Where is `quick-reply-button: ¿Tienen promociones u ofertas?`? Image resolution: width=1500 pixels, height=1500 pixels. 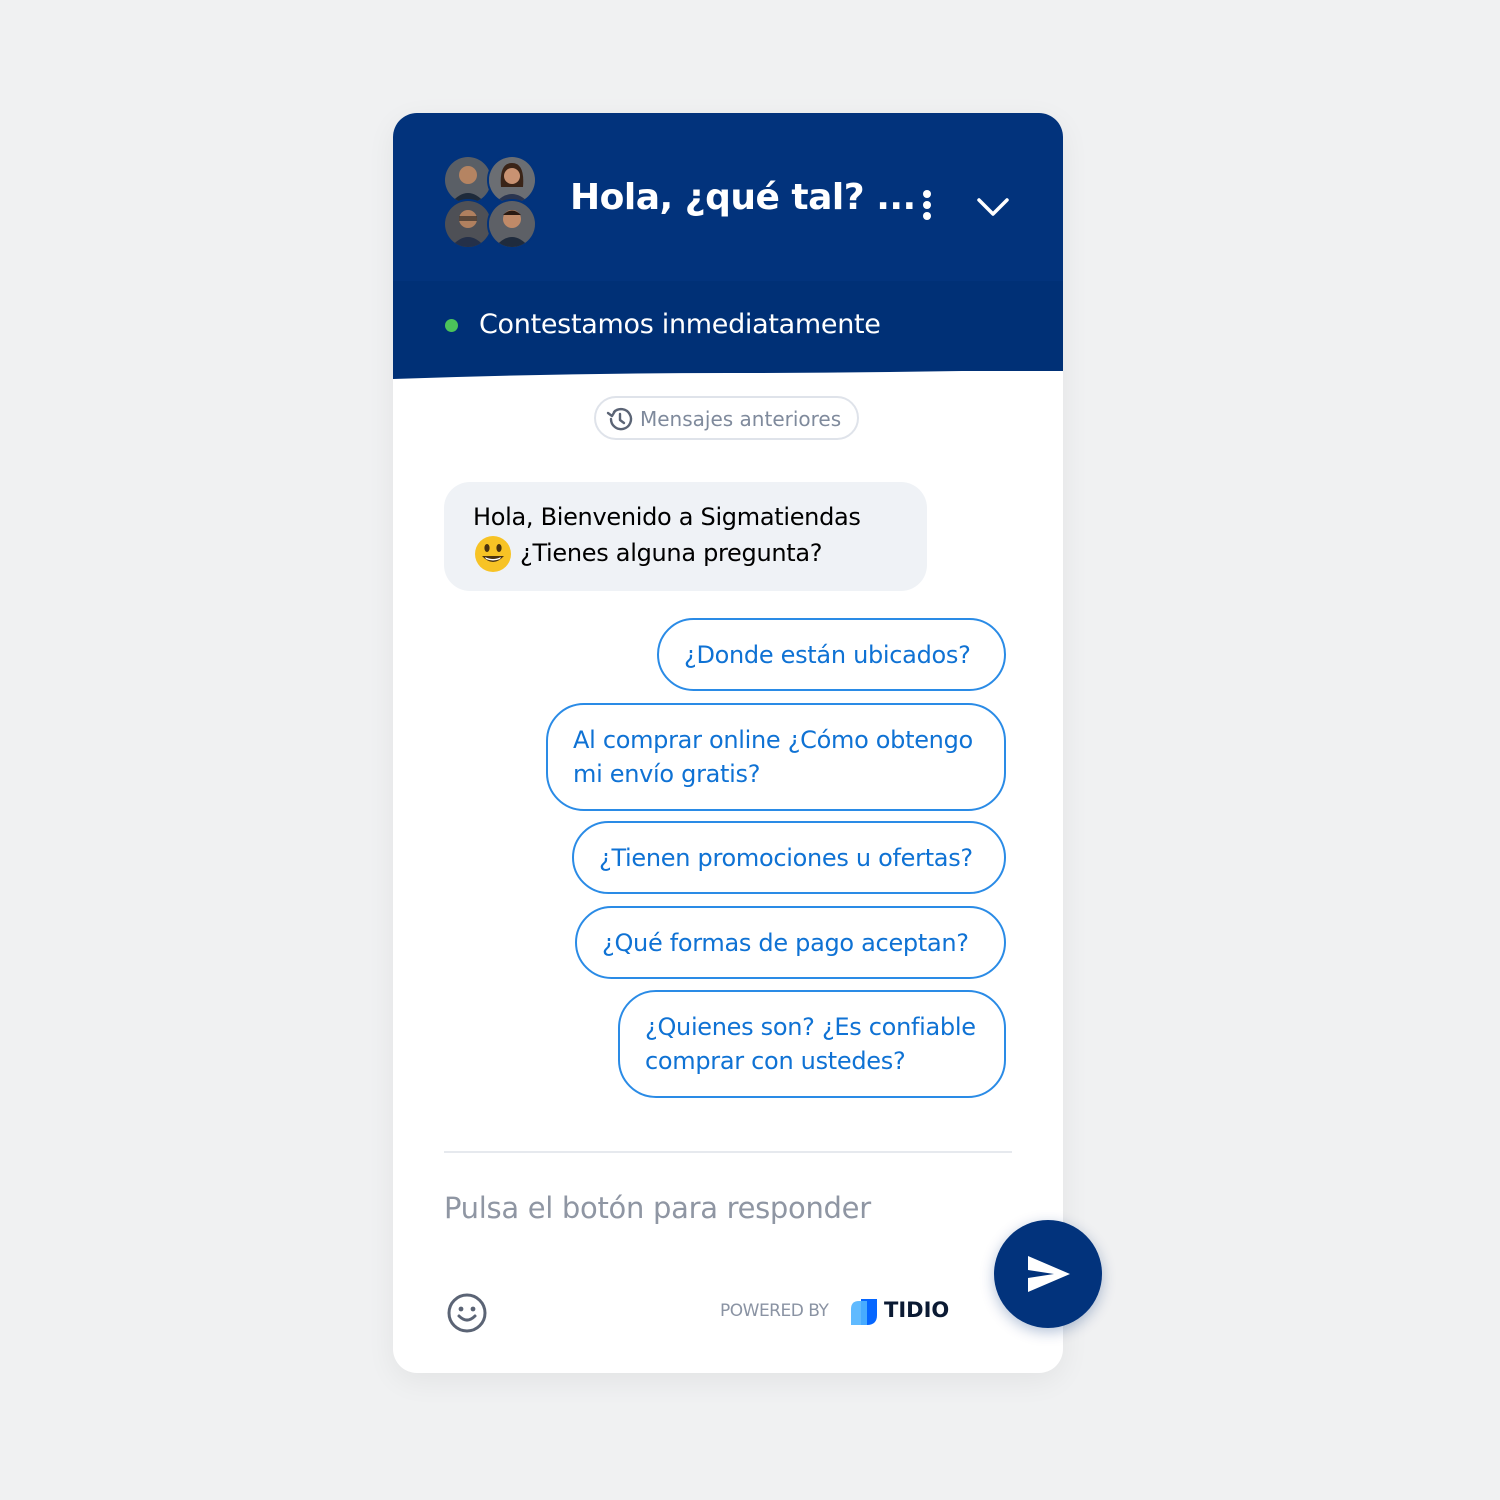
quick-reply-button: ¿Tienen promociones u ofertas? is located at coordinates (789, 857).